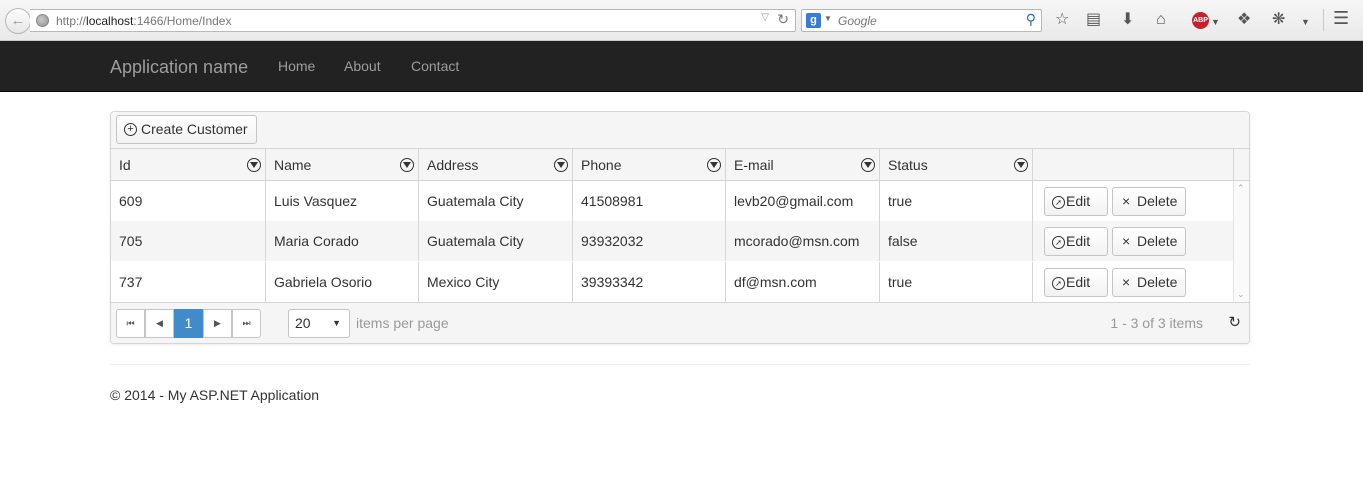  I want to click on cell-address: Mexico City, so click(496, 282).